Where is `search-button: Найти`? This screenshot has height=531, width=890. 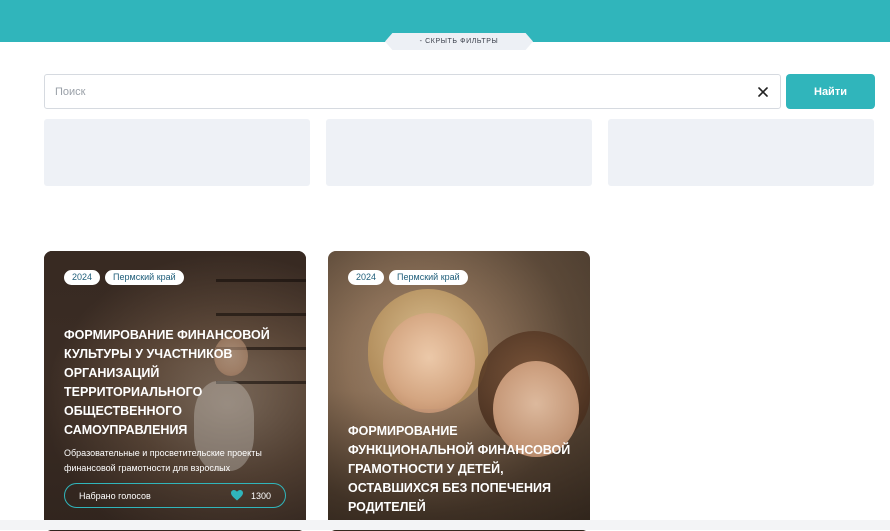
search-button: Найти is located at coordinates (830, 91).